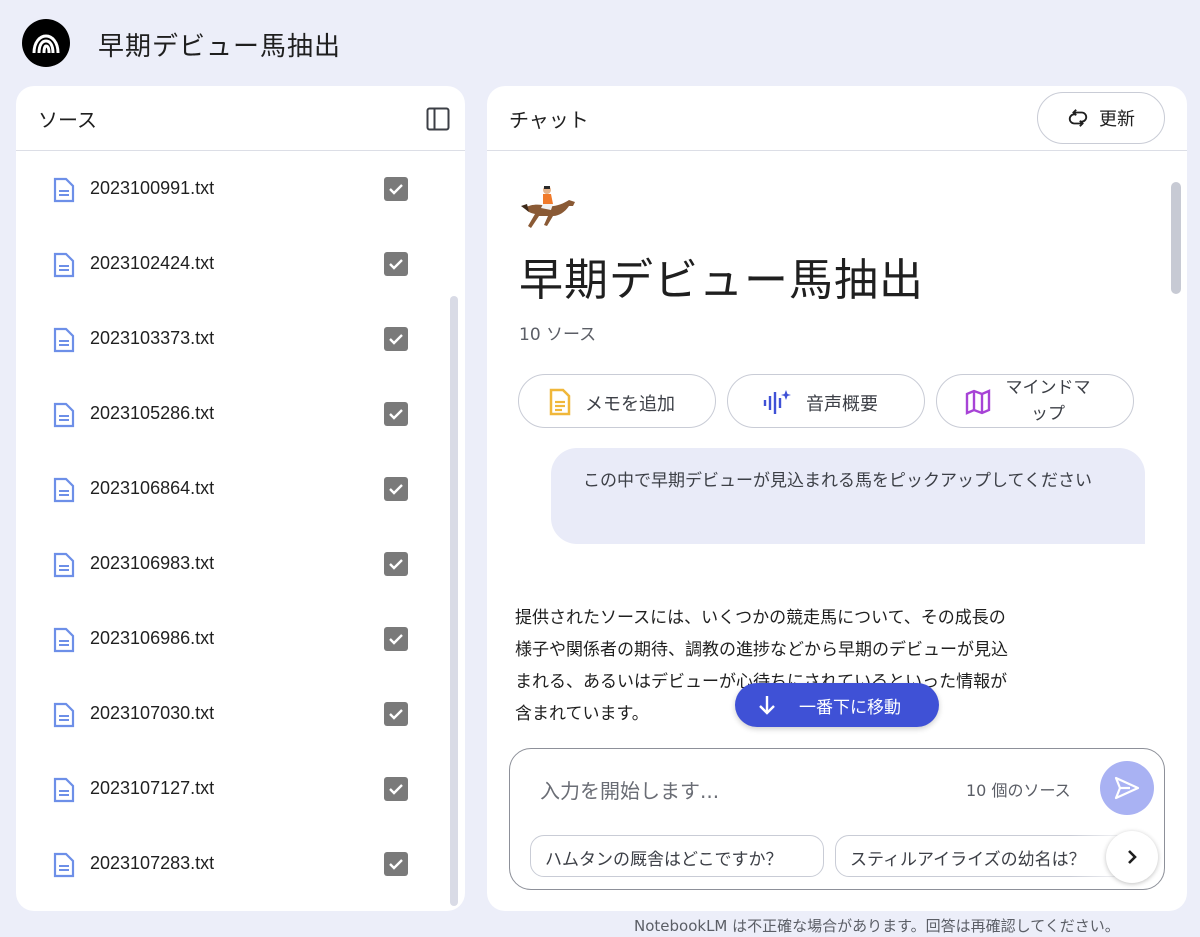  What do you see at coordinates (600, 43) in the screenshot?
I see `top-bar: 早期デビュー馬抽出` at bounding box center [600, 43].